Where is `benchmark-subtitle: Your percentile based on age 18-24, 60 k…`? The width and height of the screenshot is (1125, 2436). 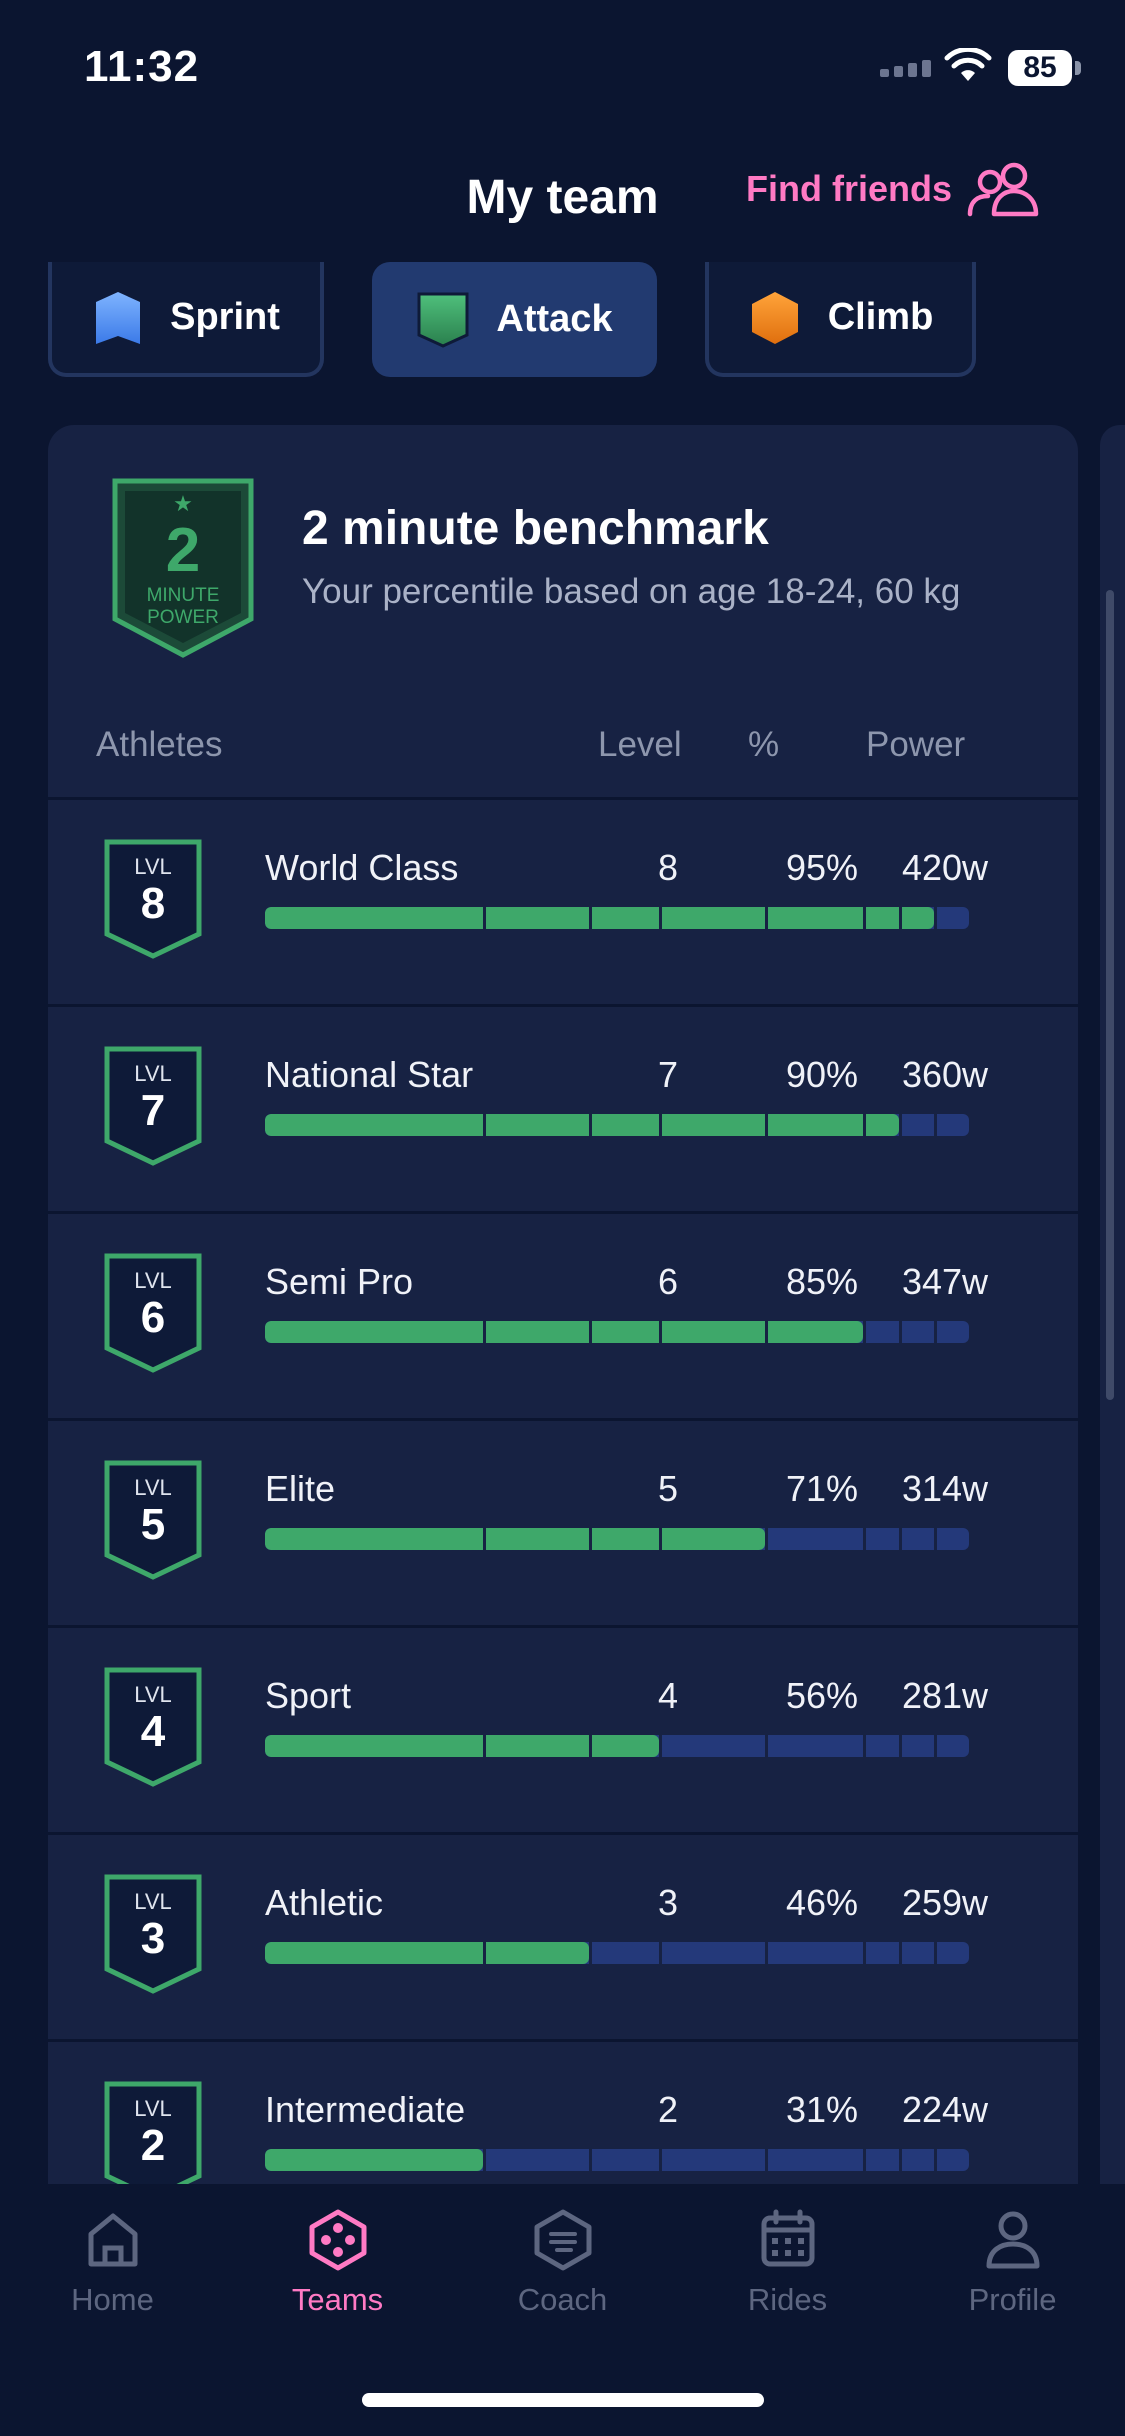 benchmark-subtitle: Your percentile based on age 18-24, 60 k… is located at coordinates (631, 591).